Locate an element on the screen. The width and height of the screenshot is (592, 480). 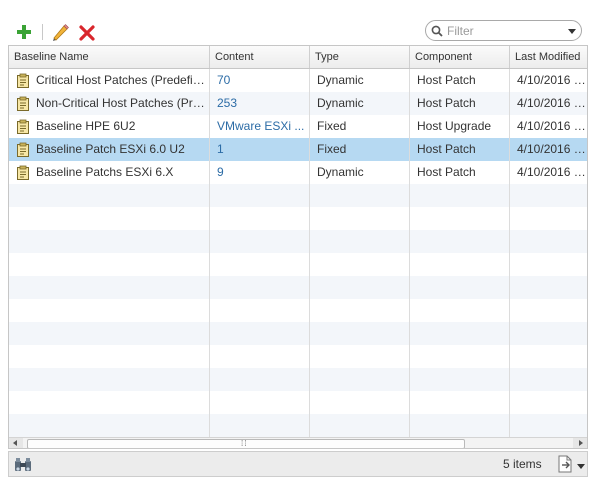
column-header-last-modified: Last Modified is located at coordinates (548, 57).